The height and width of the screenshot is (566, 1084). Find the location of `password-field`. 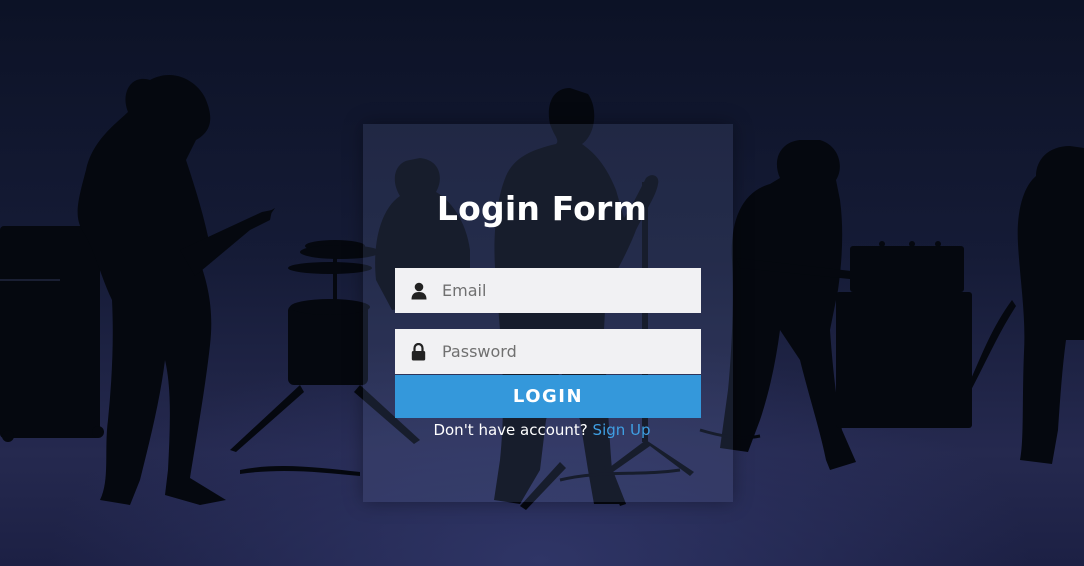

password-field is located at coordinates (548, 351).